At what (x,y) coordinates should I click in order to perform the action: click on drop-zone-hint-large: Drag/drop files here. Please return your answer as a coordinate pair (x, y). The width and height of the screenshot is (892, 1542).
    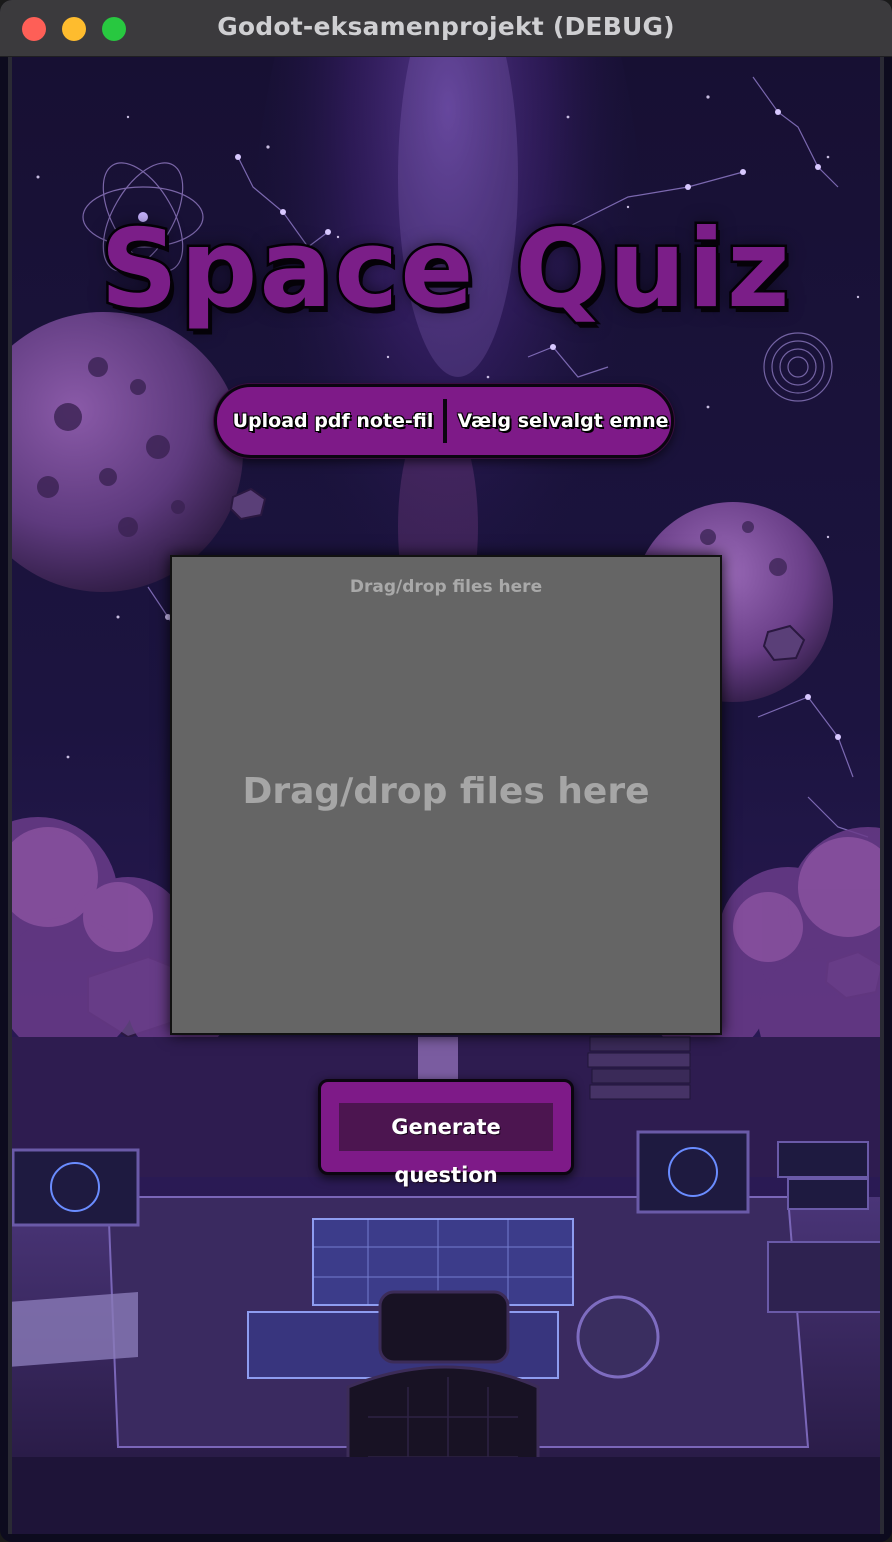
    Looking at the image, I should click on (446, 791).